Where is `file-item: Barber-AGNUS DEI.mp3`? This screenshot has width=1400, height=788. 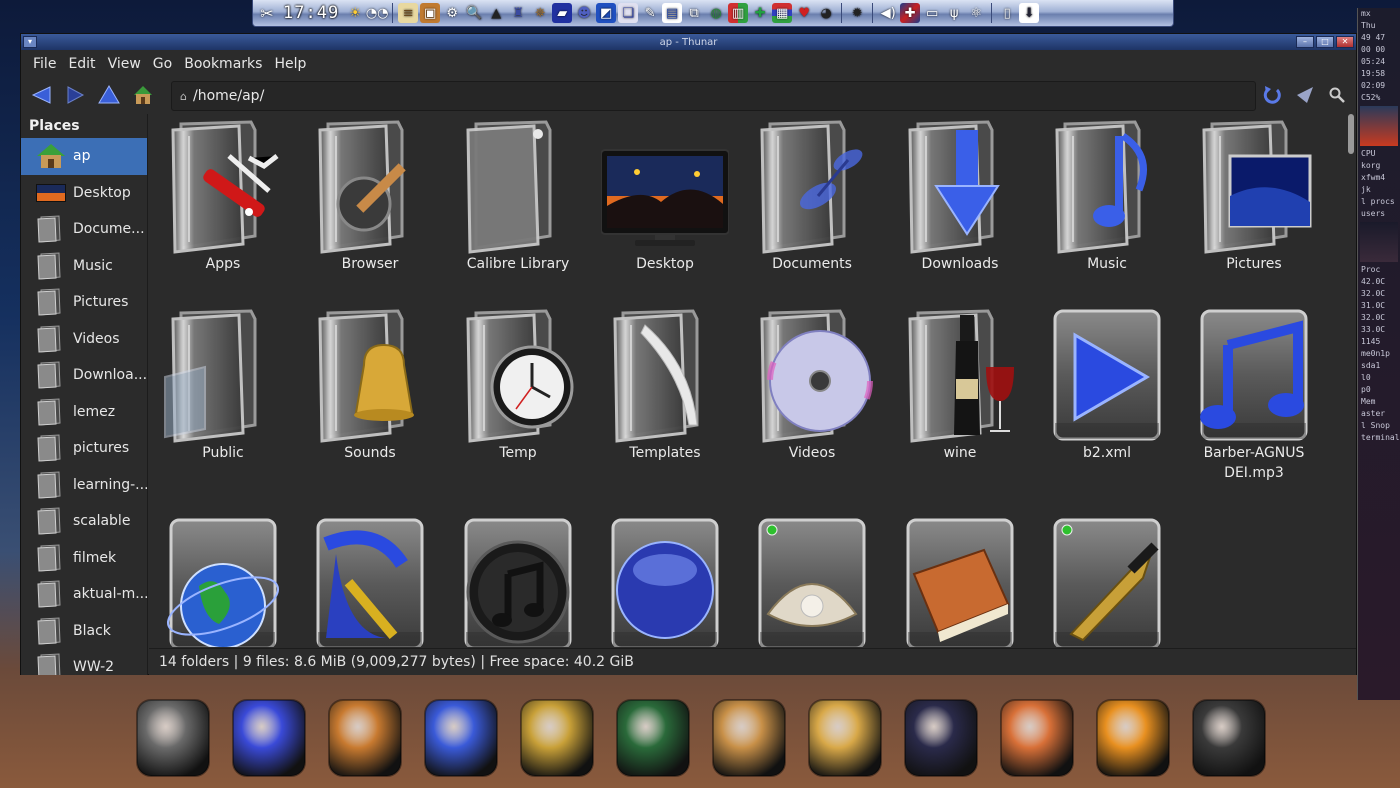
file-item: Barber-AGNUS DEI.mp3 is located at coordinates (1254, 394).